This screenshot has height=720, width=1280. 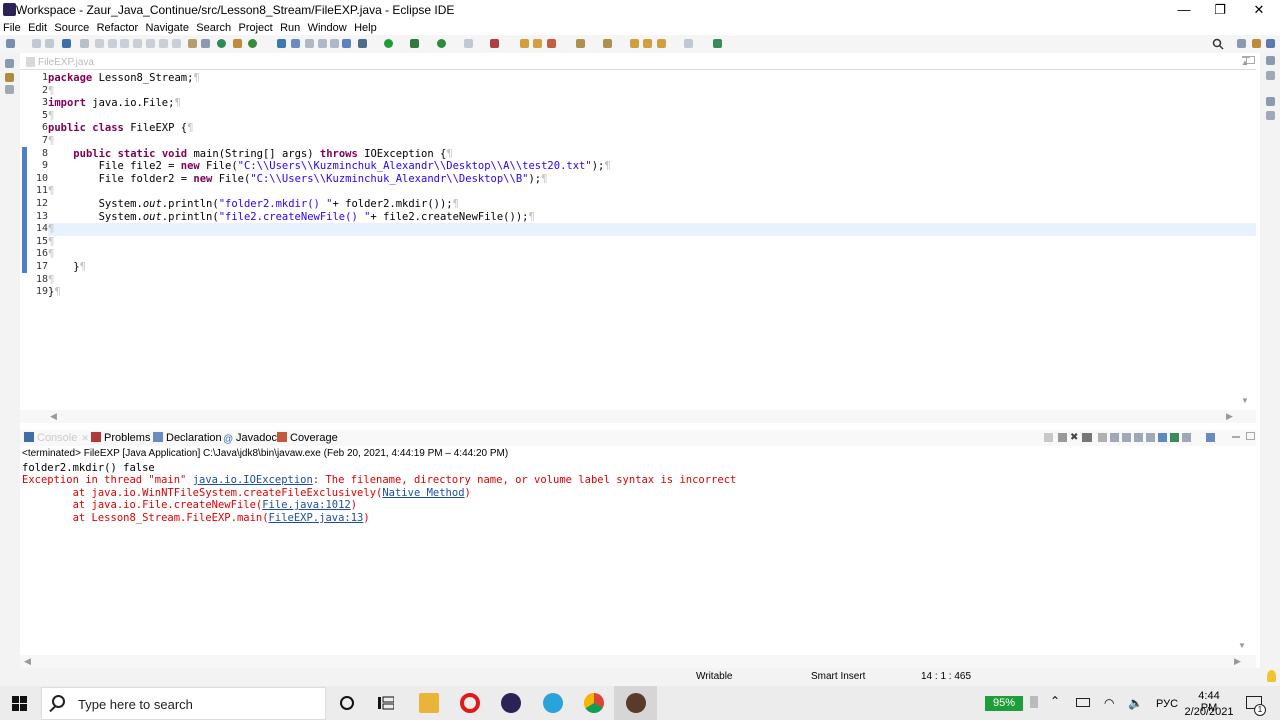 What do you see at coordinates (441, 43) in the screenshot?
I see `external-tools-icon` at bounding box center [441, 43].